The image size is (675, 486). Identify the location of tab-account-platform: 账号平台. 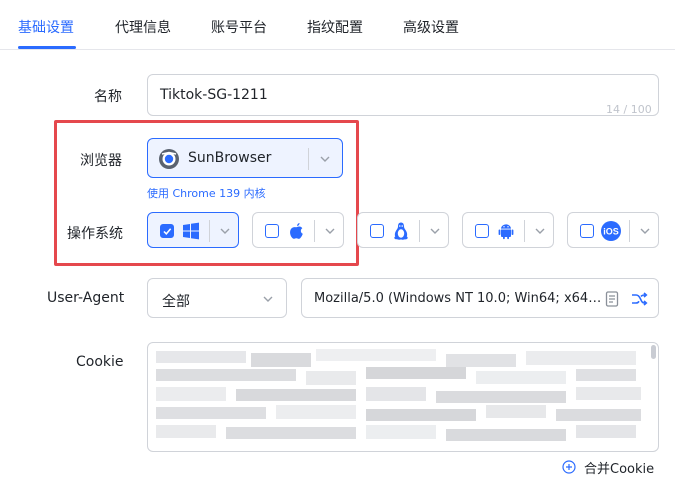
(239, 27).